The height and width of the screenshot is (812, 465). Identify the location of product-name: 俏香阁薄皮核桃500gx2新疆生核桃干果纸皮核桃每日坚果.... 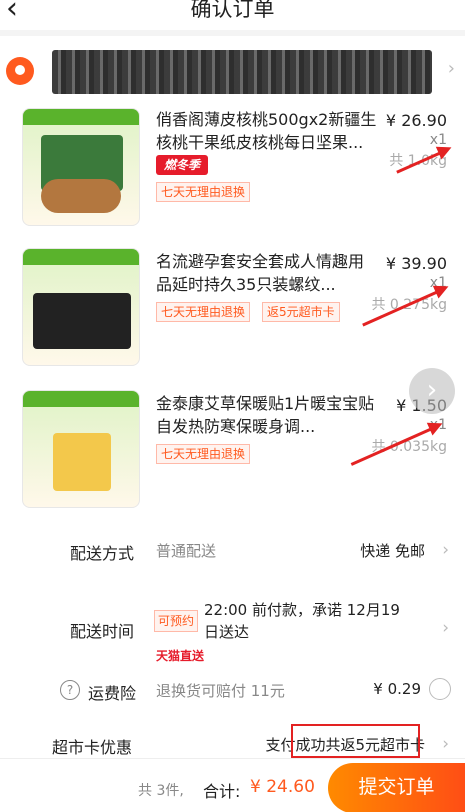
(267, 131).